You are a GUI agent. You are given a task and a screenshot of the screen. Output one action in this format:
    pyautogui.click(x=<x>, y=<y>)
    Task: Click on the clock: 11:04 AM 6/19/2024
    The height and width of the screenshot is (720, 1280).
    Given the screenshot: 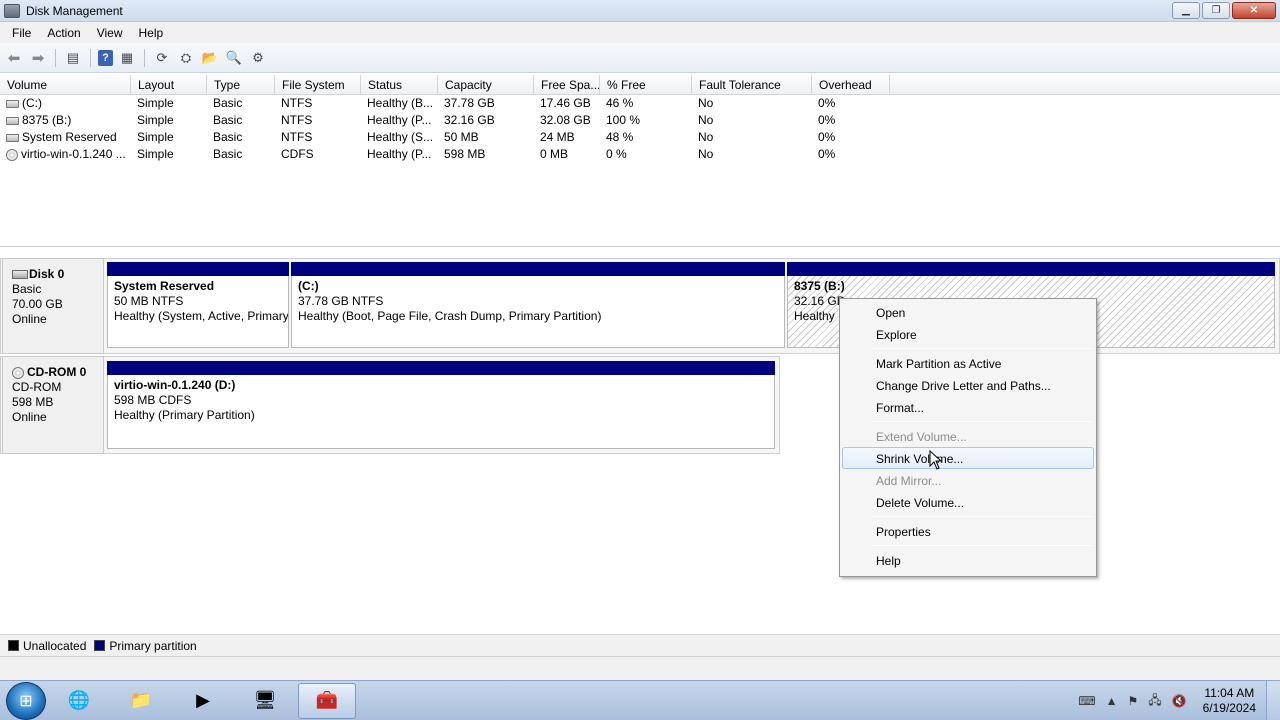 What is the action you would take?
    pyautogui.click(x=1229, y=701)
    